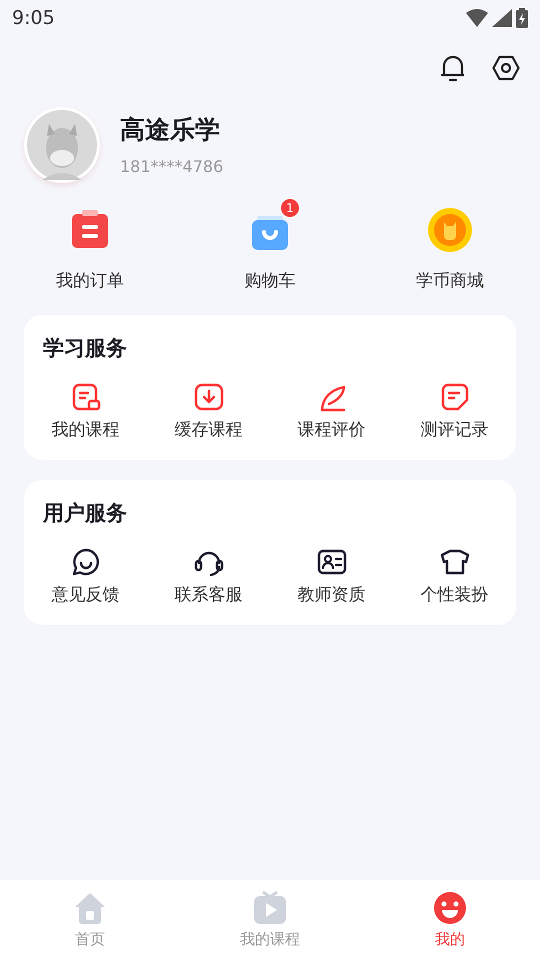 This screenshot has height=960, width=540. What do you see at coordinates (502, 18) in the screenshot?
I see `signal-icon` at bounding box center [502, 18].